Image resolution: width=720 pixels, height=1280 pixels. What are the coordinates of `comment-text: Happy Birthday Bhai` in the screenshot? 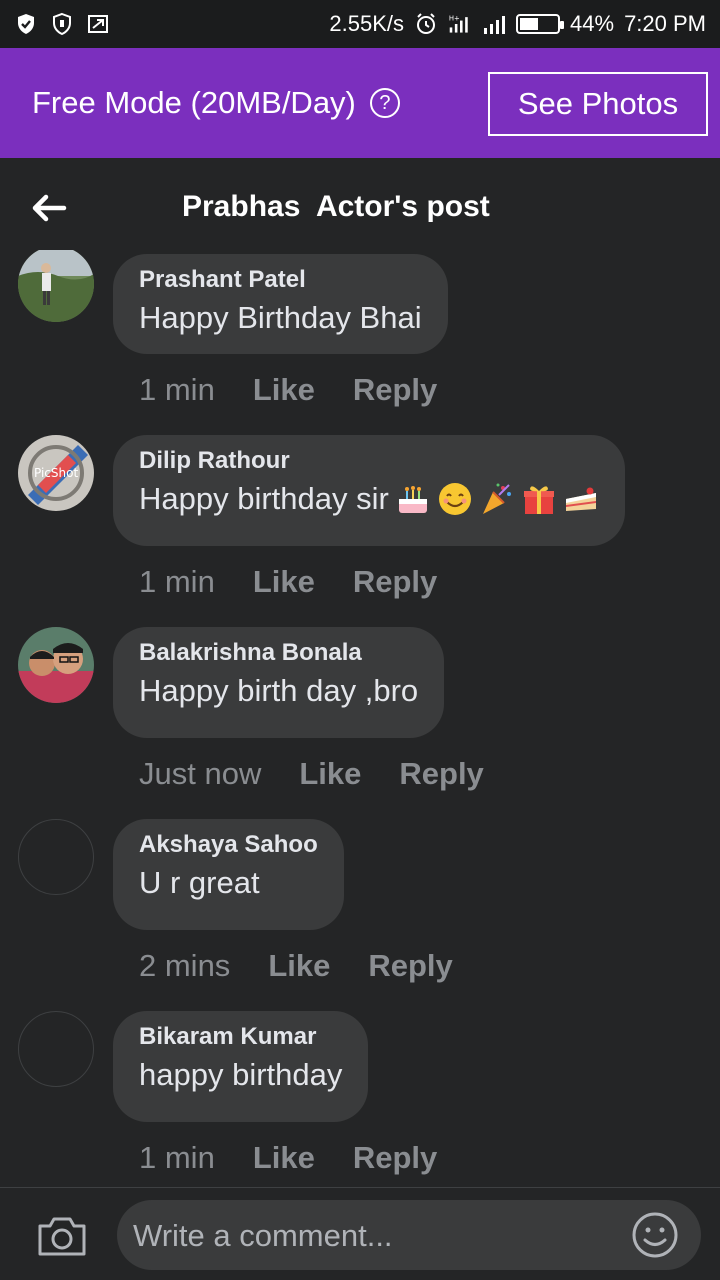 It's located at (280, 318).